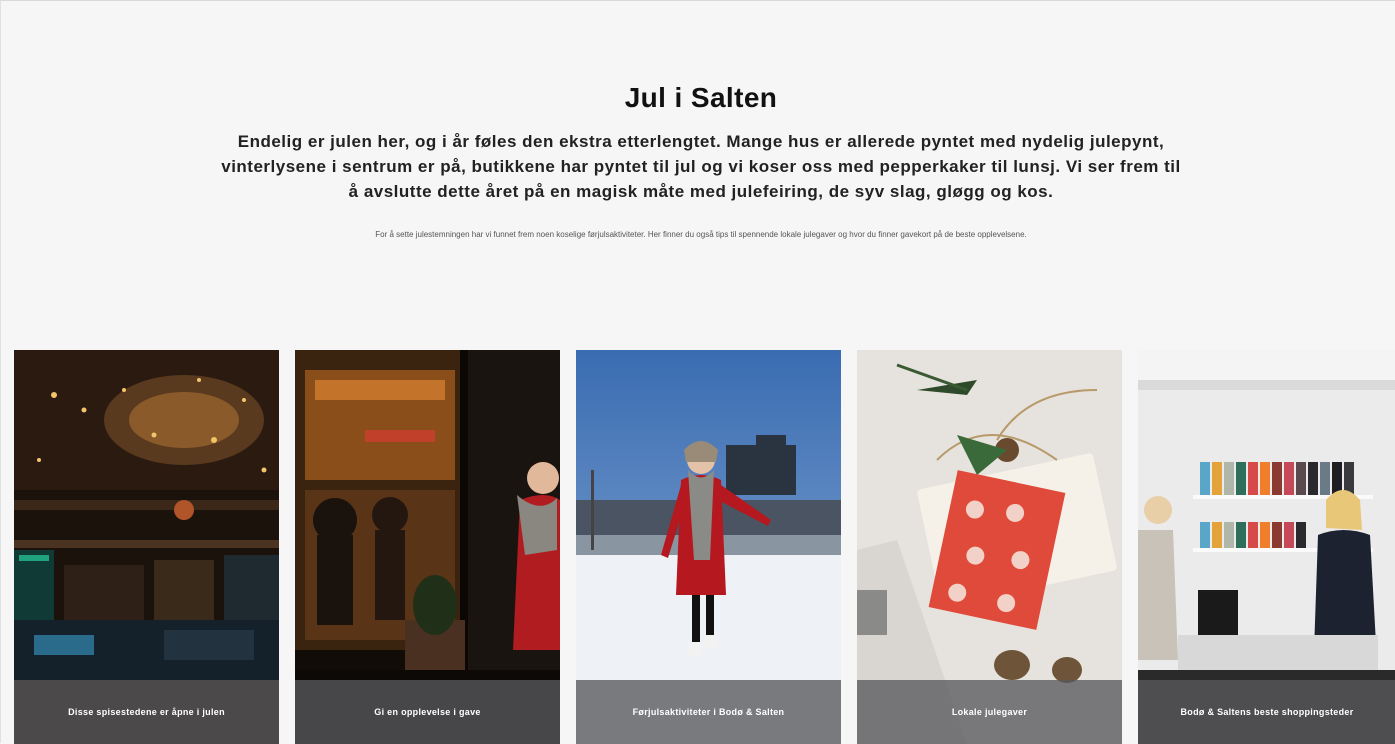  I want to click on card-experience-gift: Gi en opplevelse i gave, so click(427, 547).